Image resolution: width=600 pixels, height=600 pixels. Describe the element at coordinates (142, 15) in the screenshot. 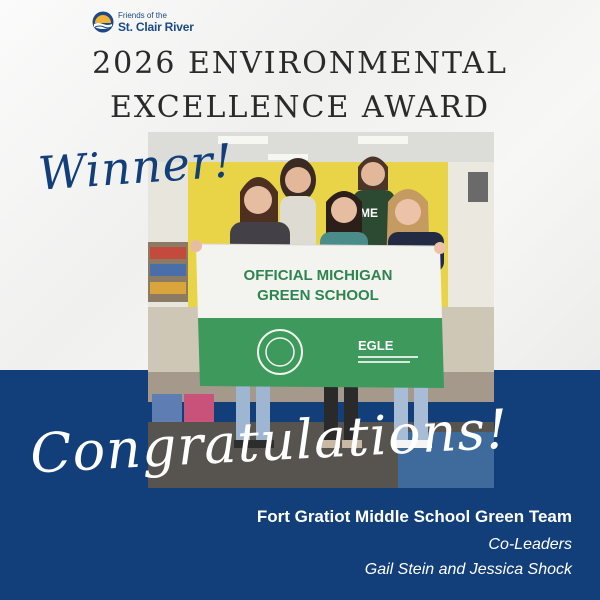

I see `logo-text-line1: Friends of the` at that location.